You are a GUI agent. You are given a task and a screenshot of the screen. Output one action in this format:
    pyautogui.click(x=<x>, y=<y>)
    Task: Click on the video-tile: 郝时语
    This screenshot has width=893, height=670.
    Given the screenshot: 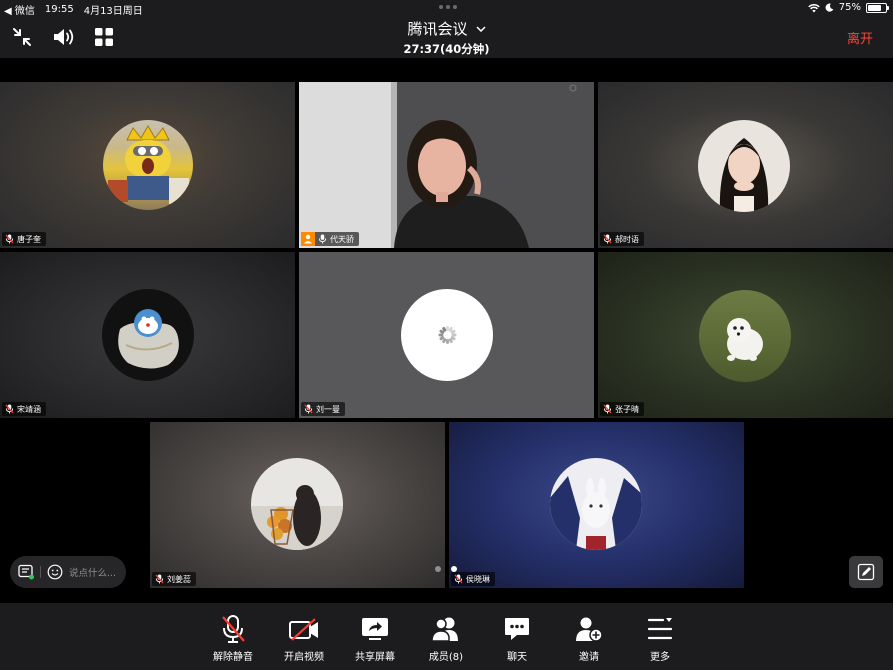 What is the action you would take?
    pyautogui.click(x=745, y=165)
    